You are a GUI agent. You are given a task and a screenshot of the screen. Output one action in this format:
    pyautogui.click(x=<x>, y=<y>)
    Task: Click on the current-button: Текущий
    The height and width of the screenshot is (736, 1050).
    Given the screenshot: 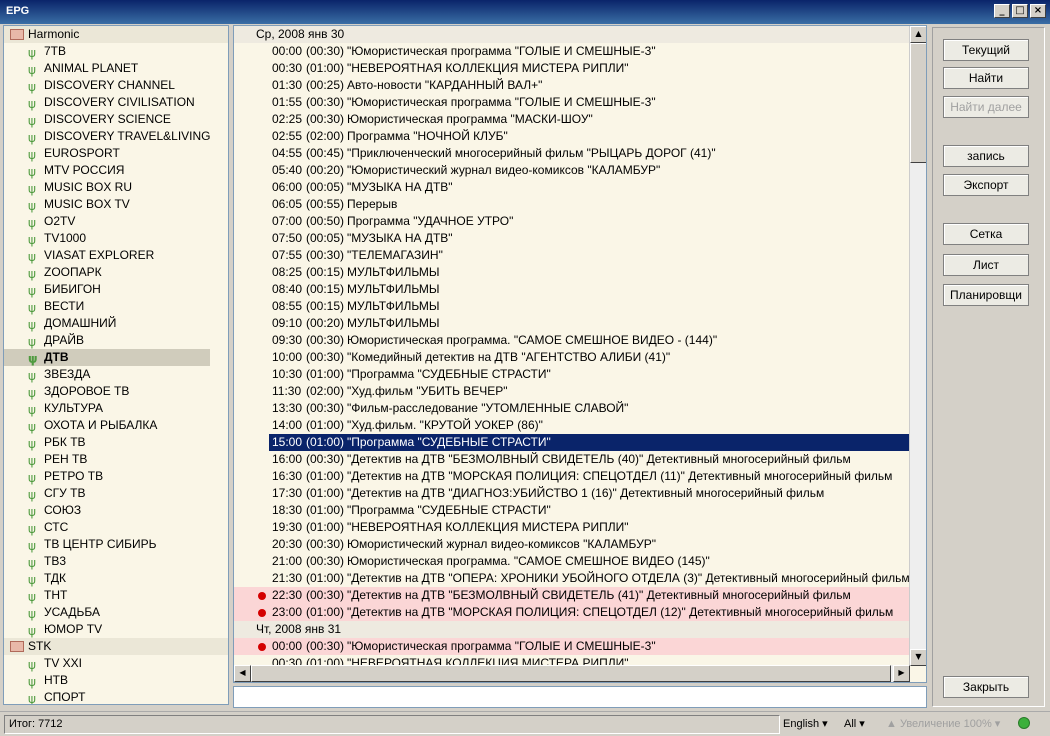 What is the action you would take?
    pyautogui.click(x=986, y=50)
    